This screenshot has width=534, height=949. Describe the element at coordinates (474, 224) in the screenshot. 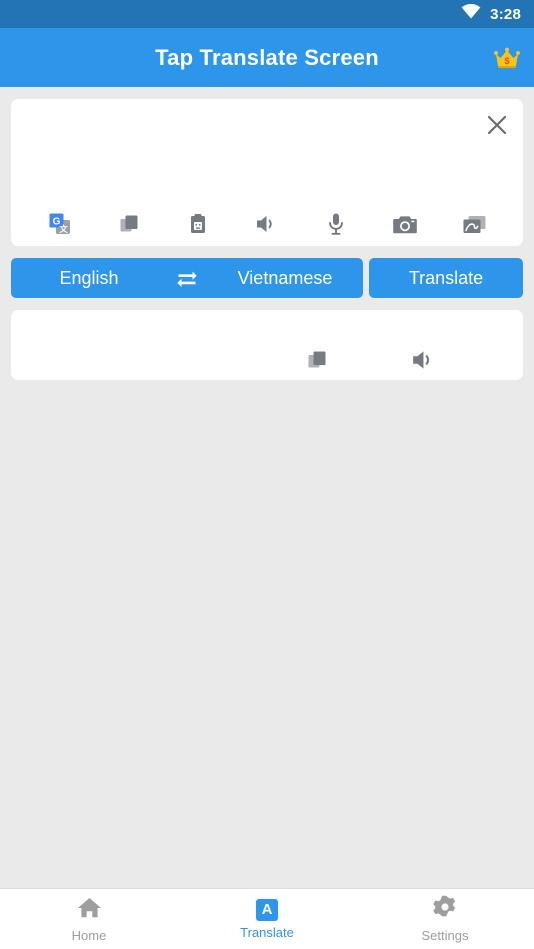

I see `image-icon` at that location.